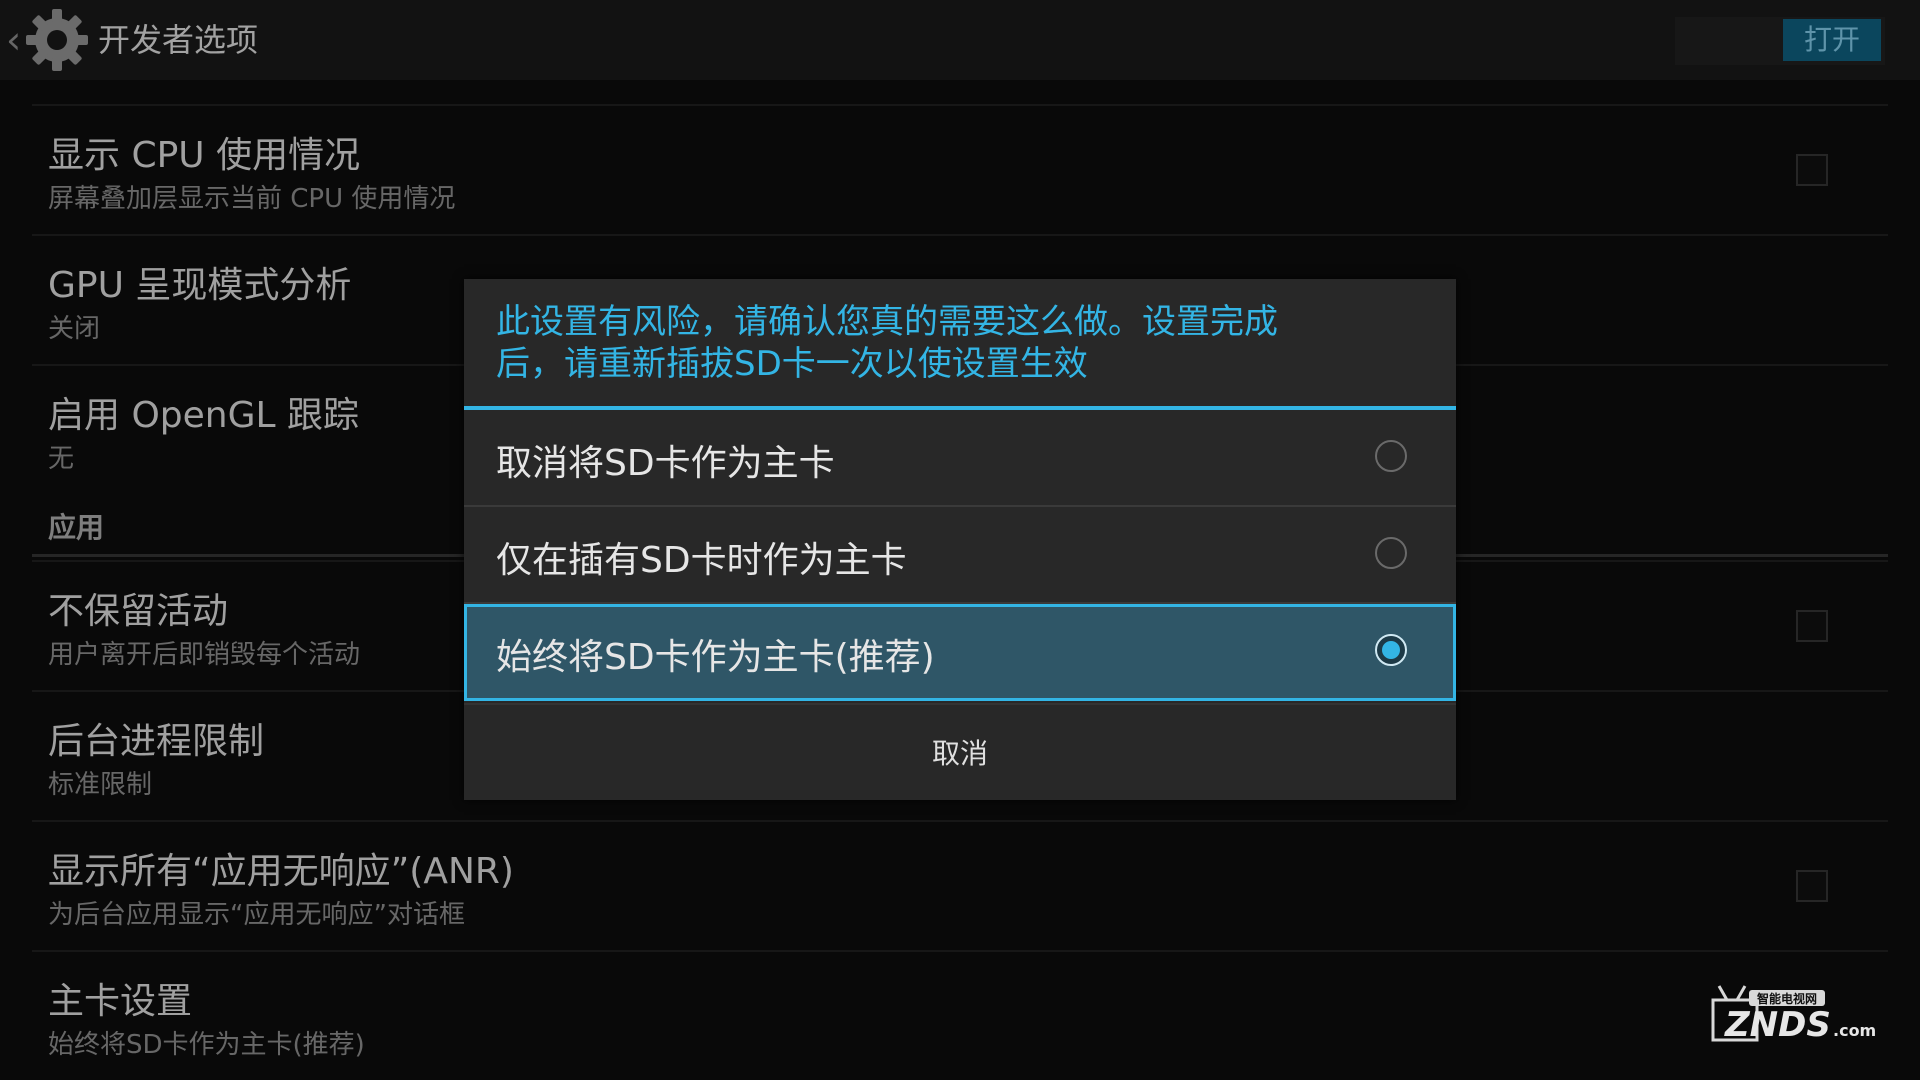  Describe the element at coordinates (1391, 650) in the screenshot. I see `radio-button-selected` at that location.